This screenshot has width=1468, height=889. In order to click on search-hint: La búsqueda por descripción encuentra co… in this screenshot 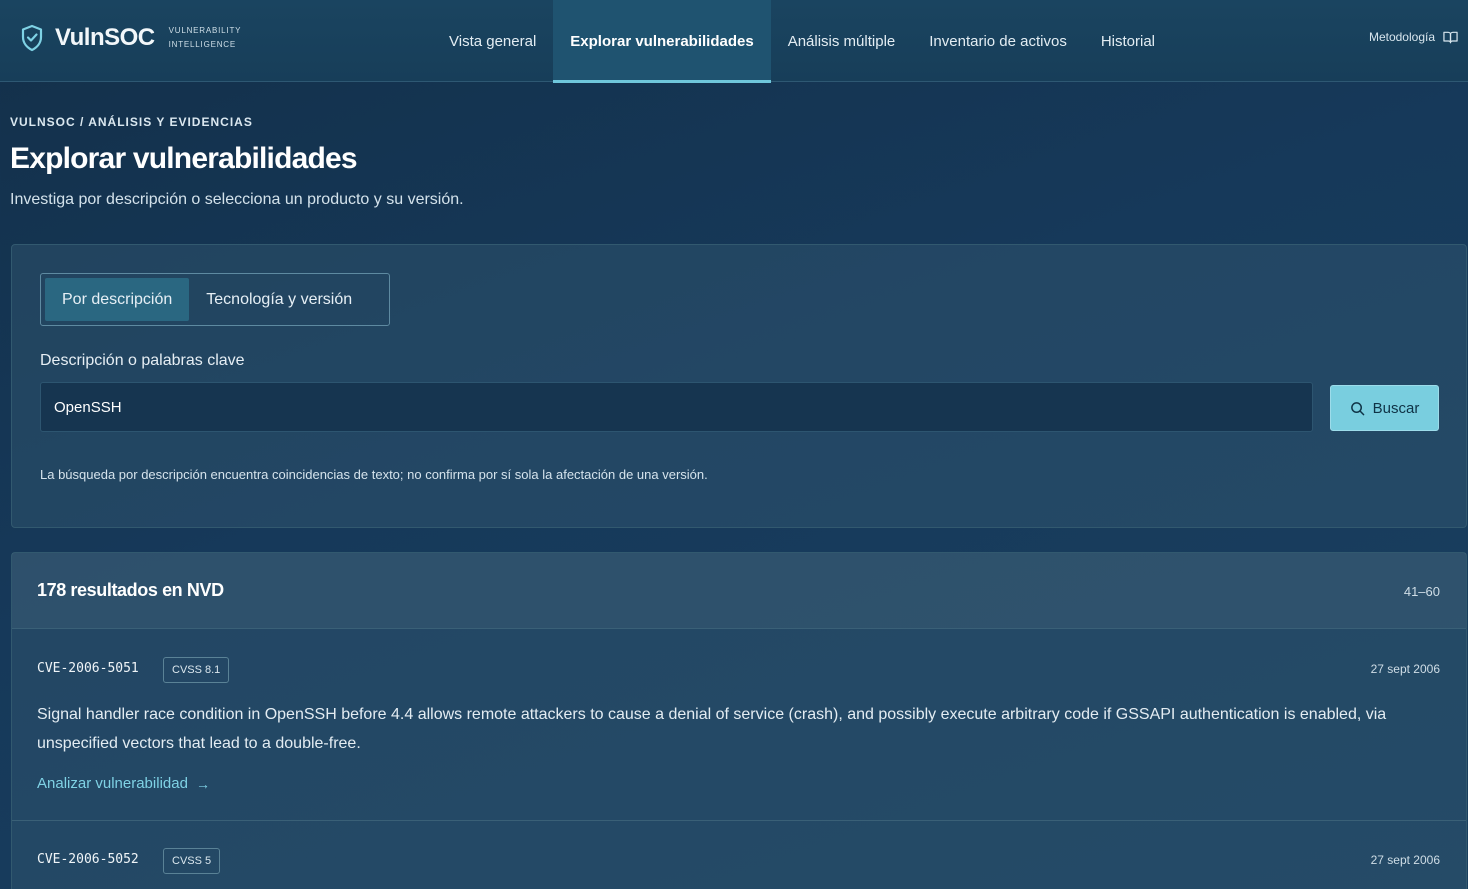, I will do `click(374, 474)`.